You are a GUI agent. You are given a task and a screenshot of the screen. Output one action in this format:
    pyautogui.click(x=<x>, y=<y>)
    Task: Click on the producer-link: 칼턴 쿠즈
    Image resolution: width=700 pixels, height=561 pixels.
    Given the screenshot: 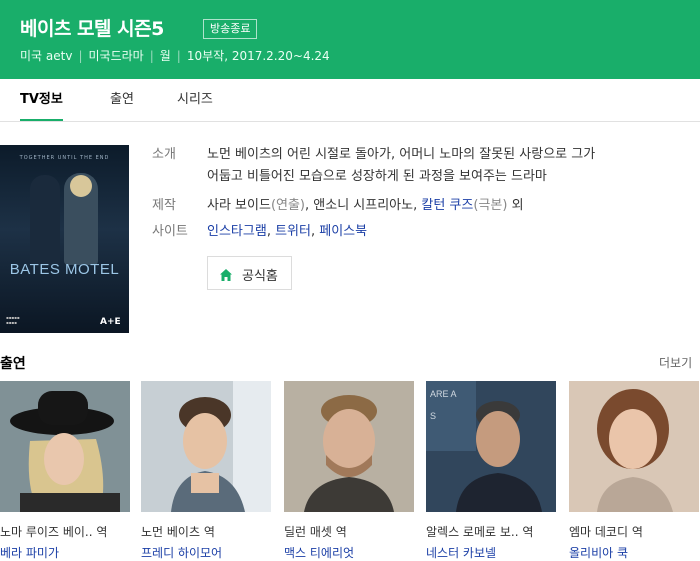 What is the action you would take?
    pyautogui.click(x=447, y=205)
    